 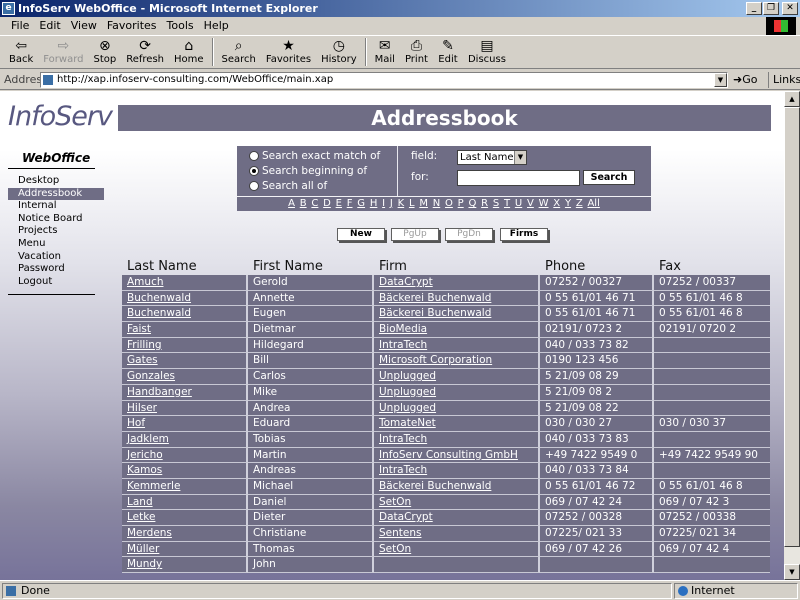 I want to click on alpha-link: U, so click(x=518, y=204).